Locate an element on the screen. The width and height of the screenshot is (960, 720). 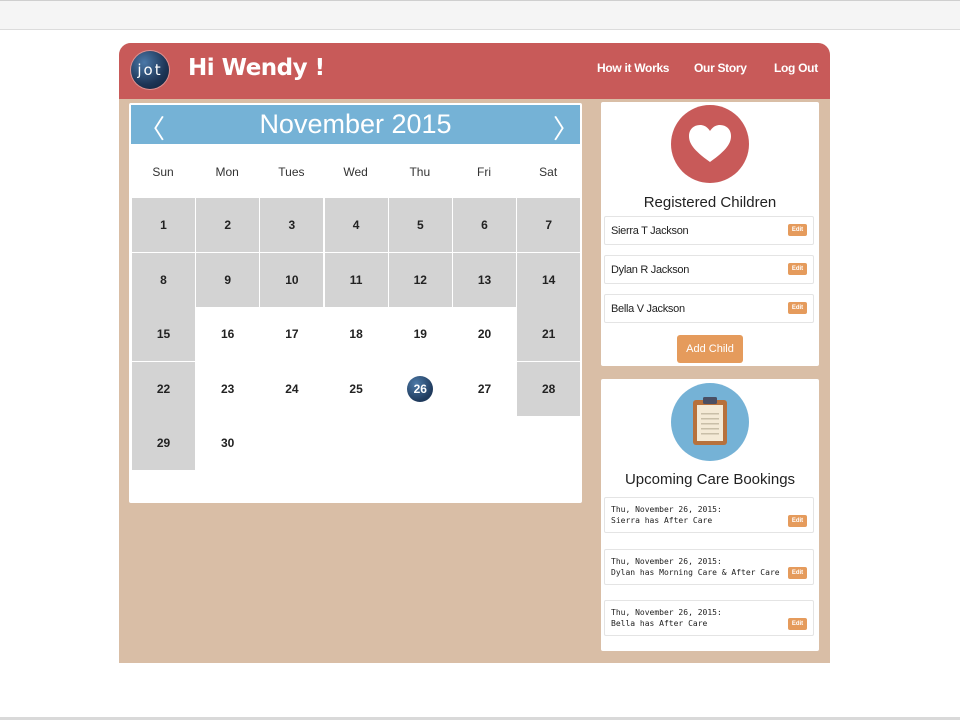
calendar-day-number: 13 is located at coordinates (484, 279).